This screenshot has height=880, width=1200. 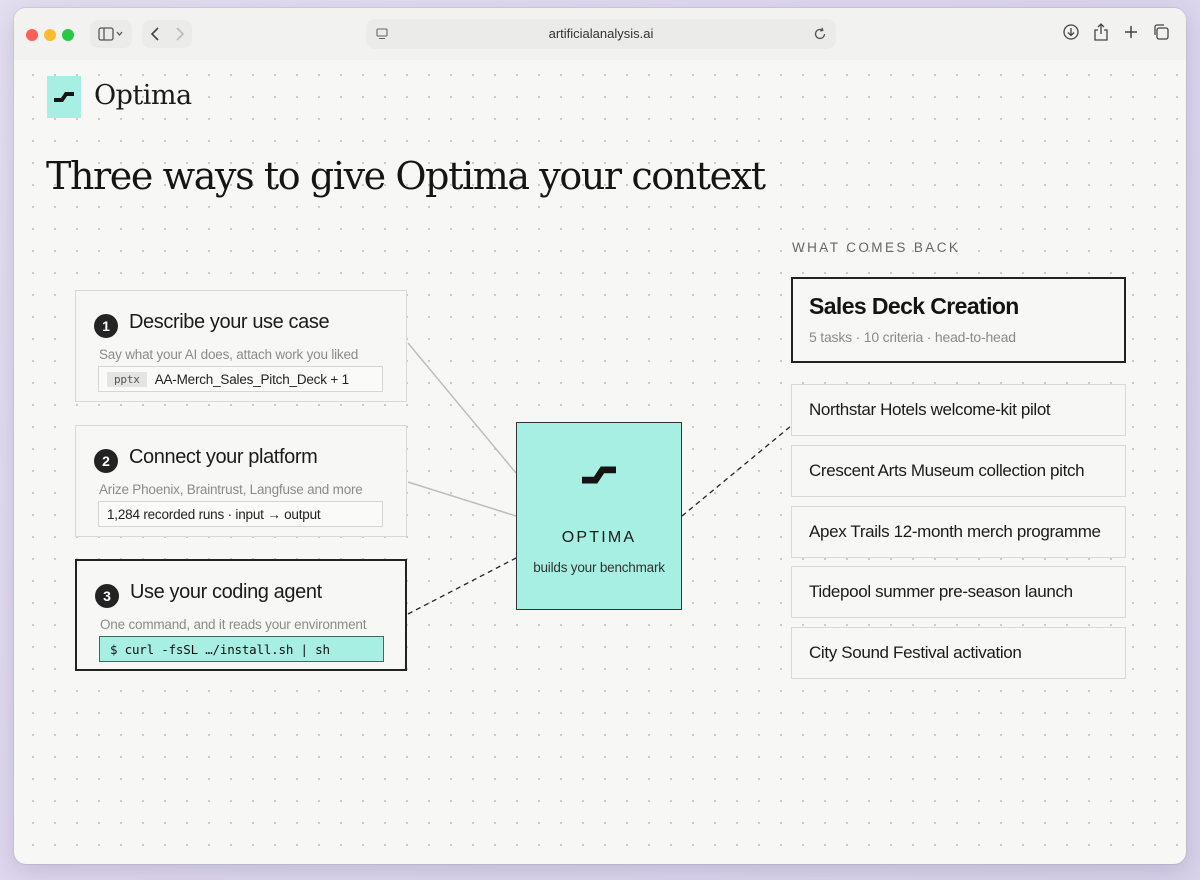 I want to click on connector-agent, so click(x=462, y=586).